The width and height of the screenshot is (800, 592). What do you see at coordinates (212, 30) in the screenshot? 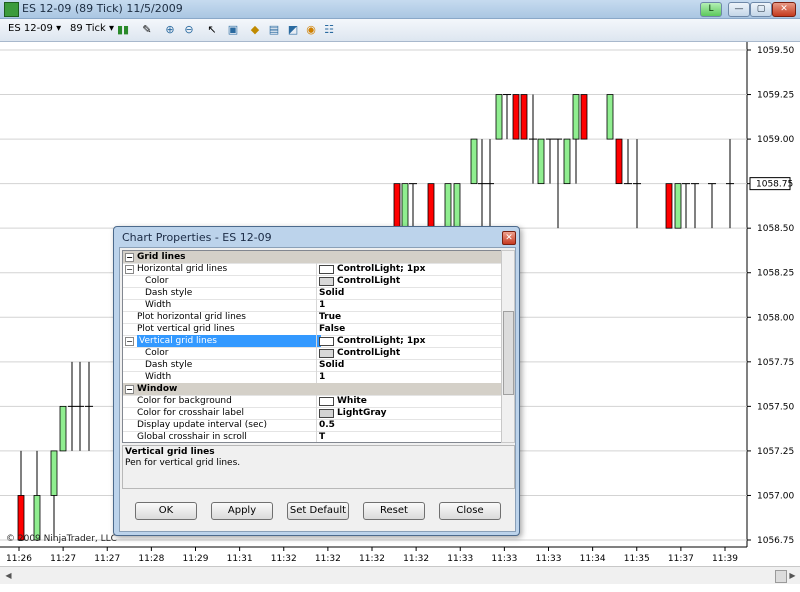
I see `cursor-icon: ↖` at bounding box center [212, 30].